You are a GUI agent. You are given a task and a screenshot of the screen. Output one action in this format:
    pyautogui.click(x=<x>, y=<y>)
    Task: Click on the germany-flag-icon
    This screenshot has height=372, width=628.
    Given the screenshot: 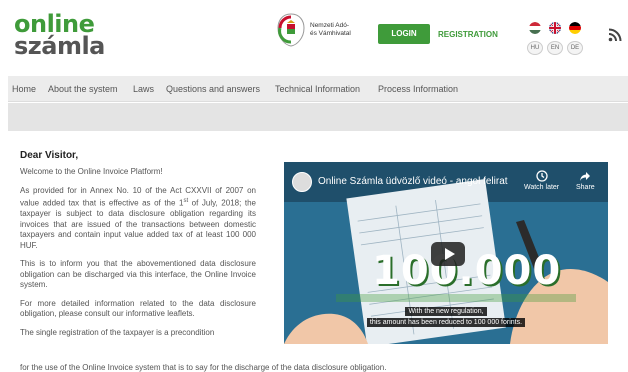 What is the action you would take?
    pyautogui.click(x=575, y=28)
    